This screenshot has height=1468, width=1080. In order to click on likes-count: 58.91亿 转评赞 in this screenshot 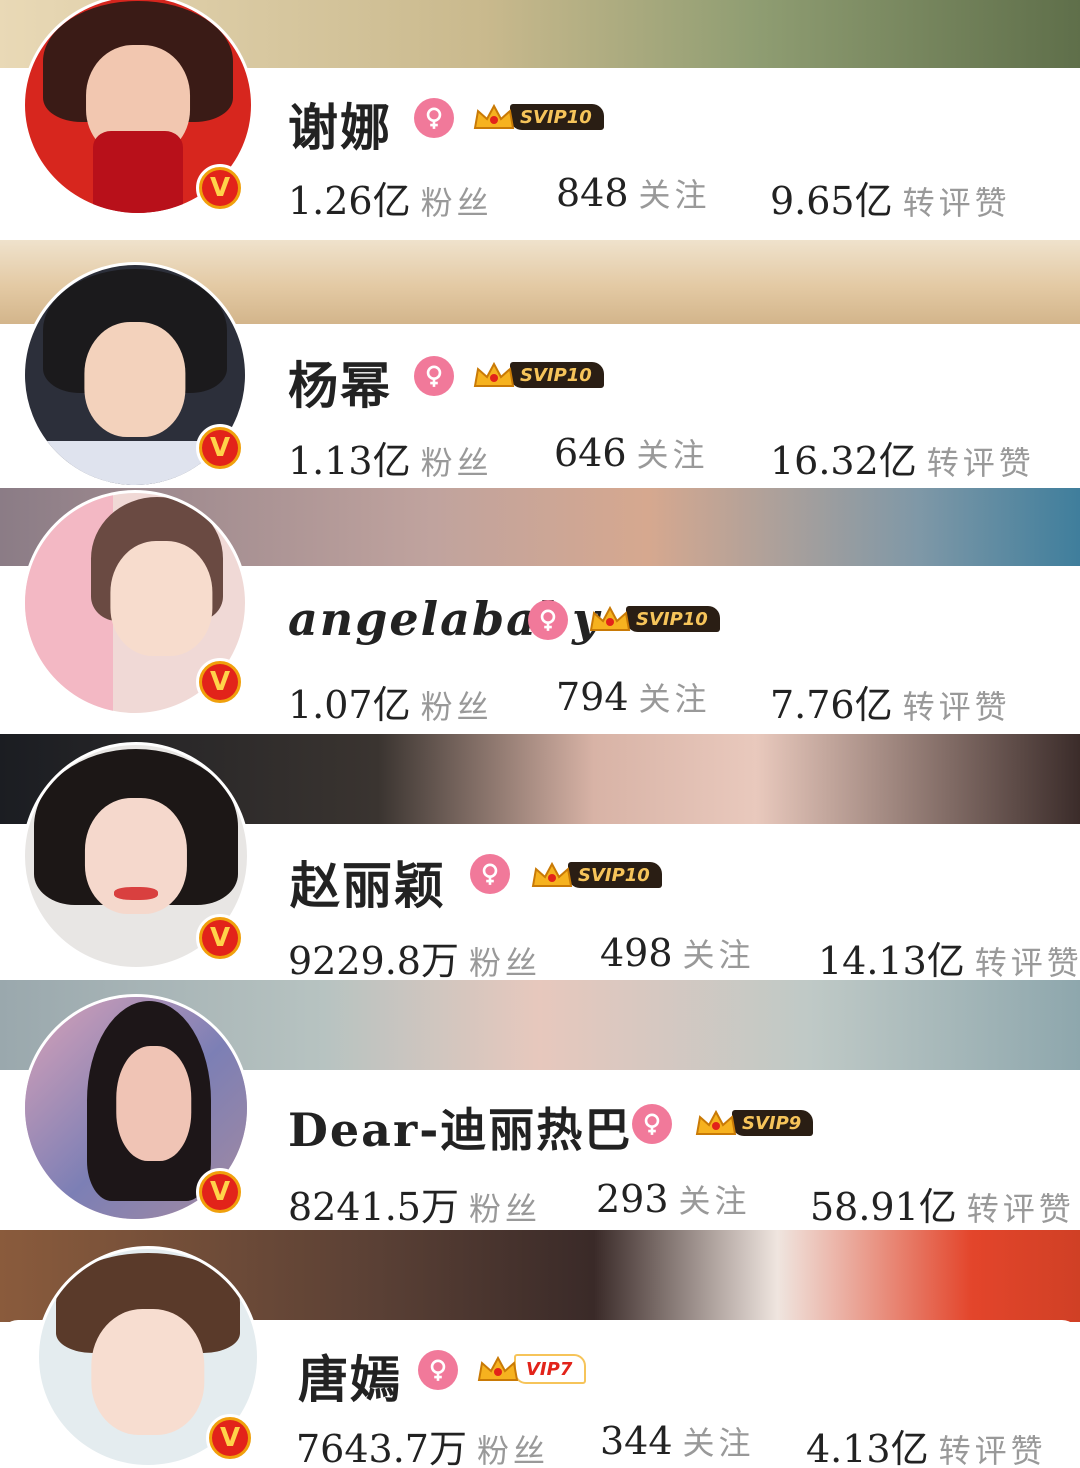, I will do `click(942, 1203)`.